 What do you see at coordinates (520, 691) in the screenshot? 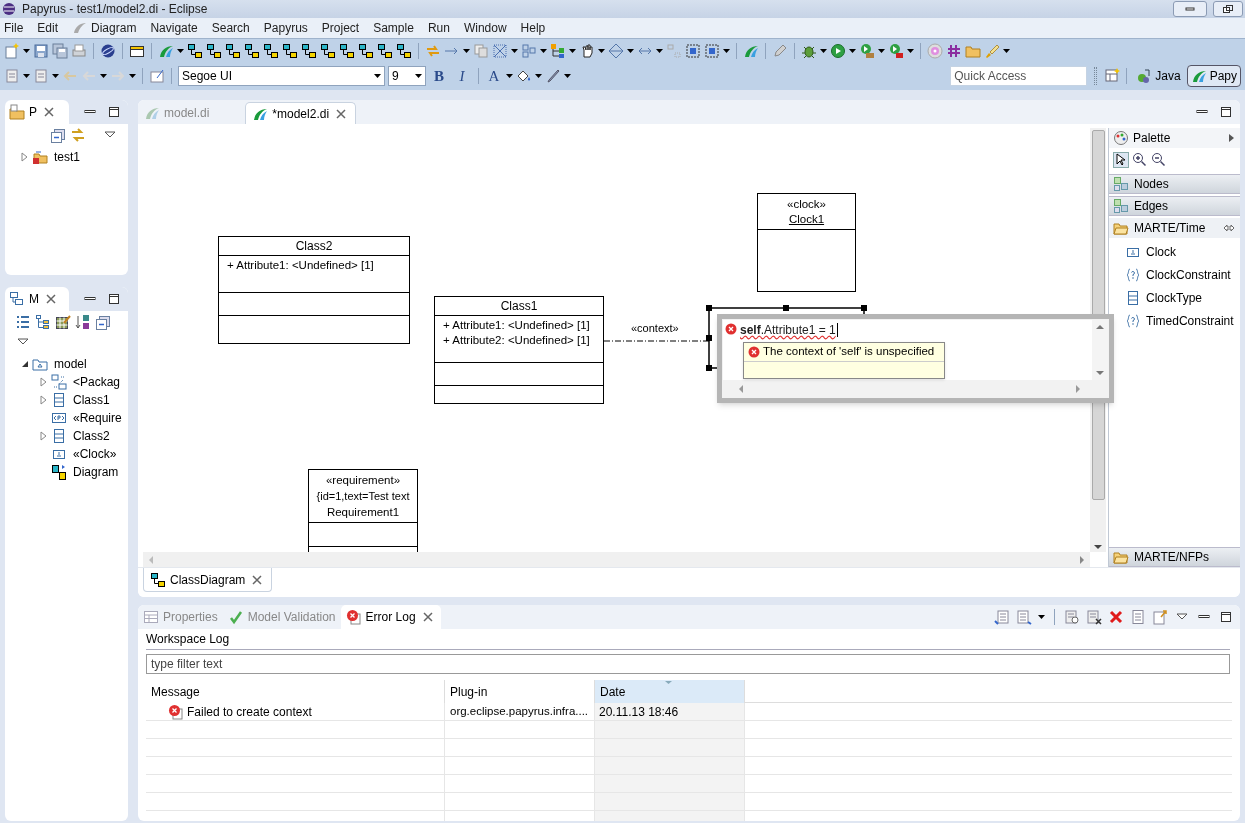
I see `column-header: Plug-in` at bounding box center [520, 691].